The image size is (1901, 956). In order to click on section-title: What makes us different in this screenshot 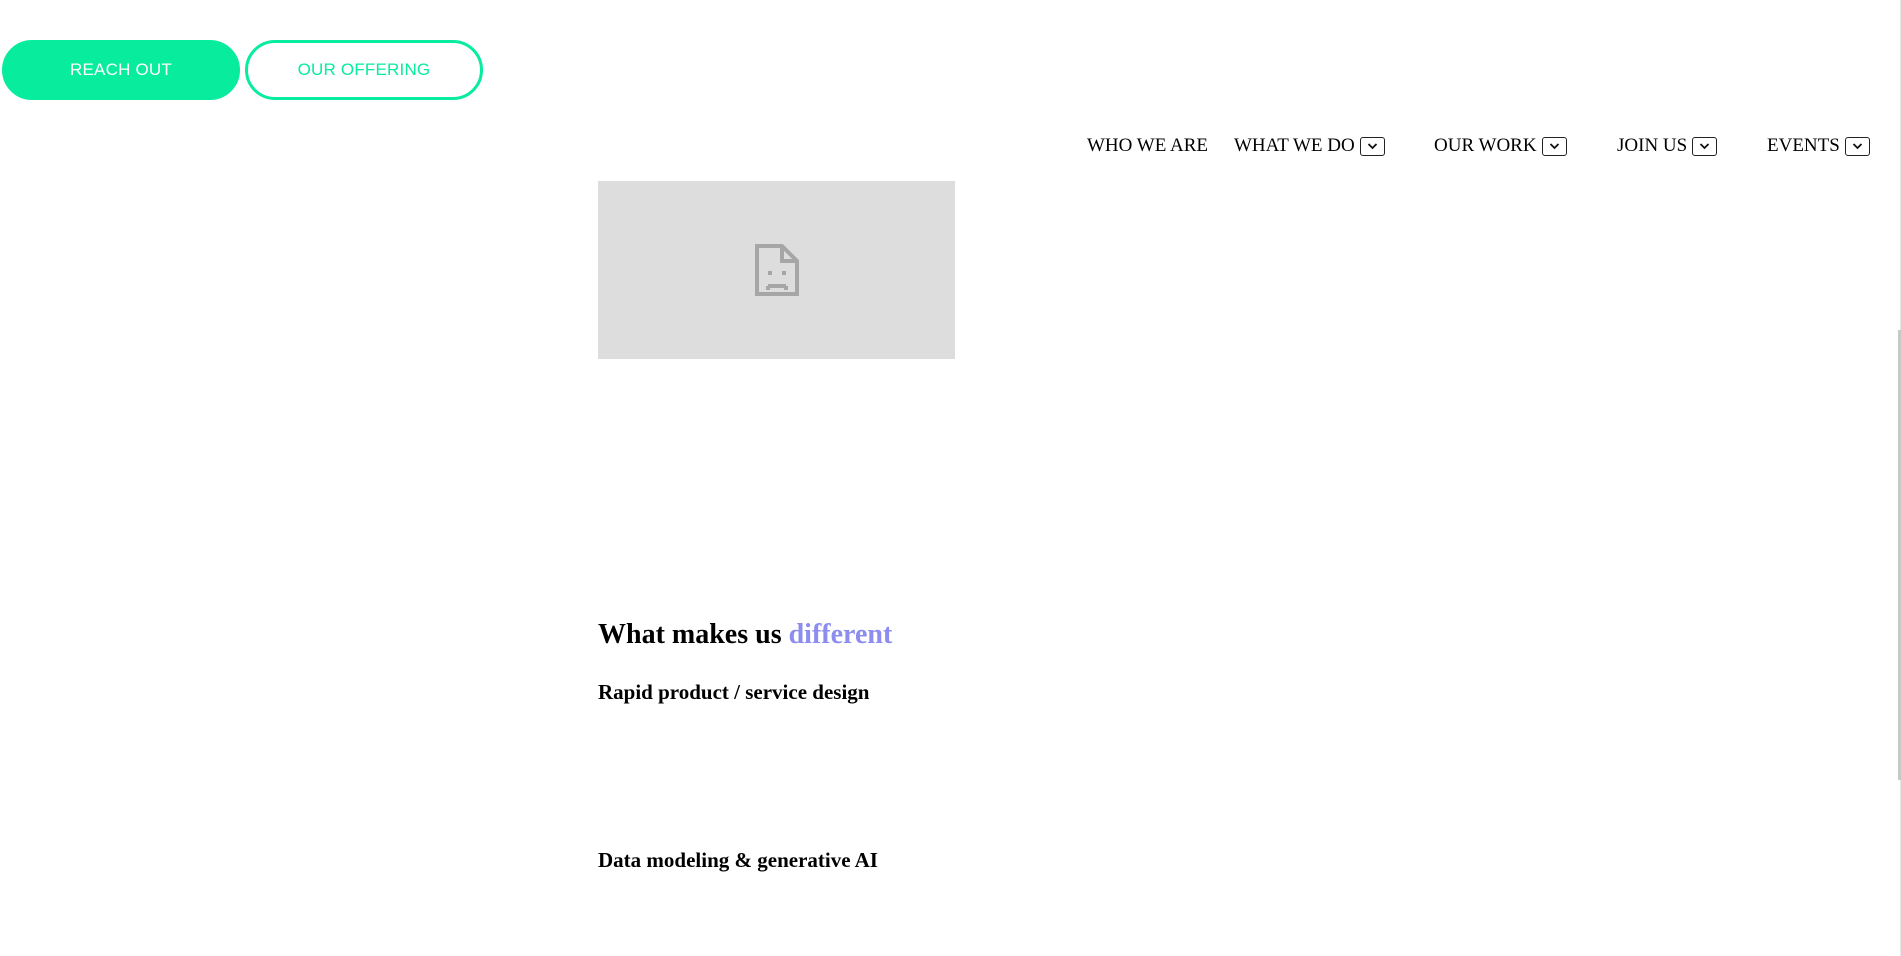, I will do `click(745, 635)`.